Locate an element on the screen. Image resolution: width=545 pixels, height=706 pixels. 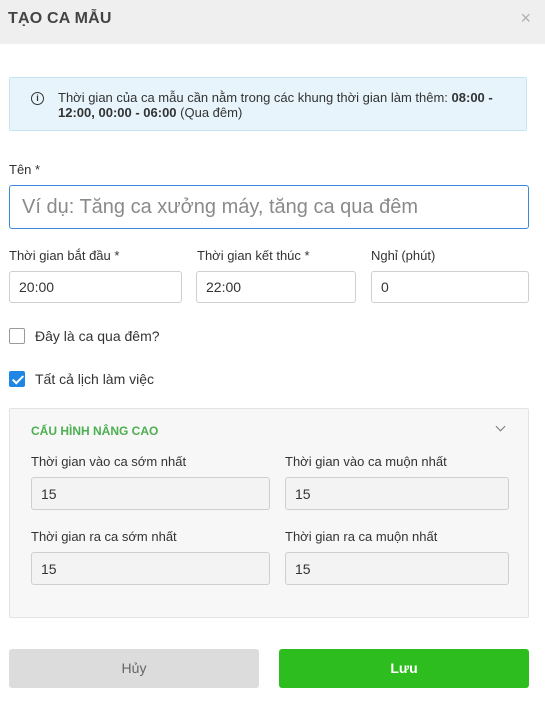
end-time-input is located at coordinates (276, 287).